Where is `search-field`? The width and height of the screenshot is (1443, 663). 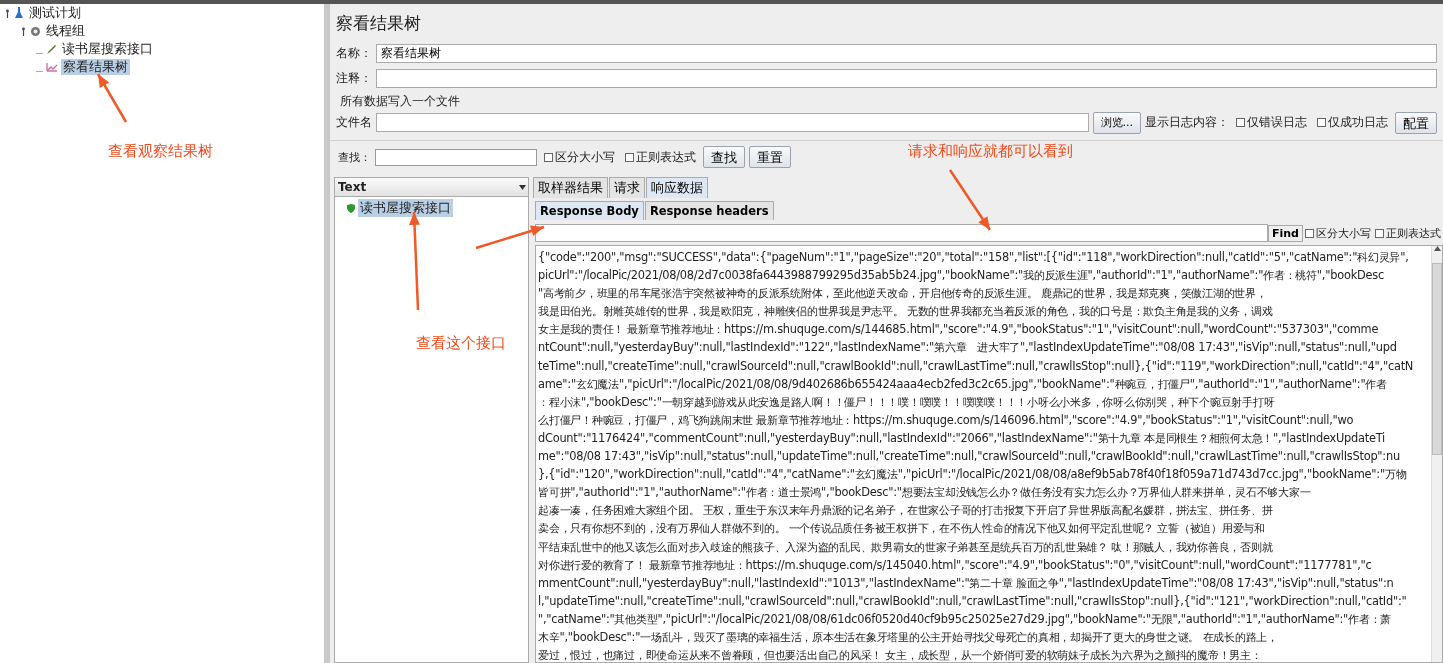 search-field is located at coordinates (456, 157).